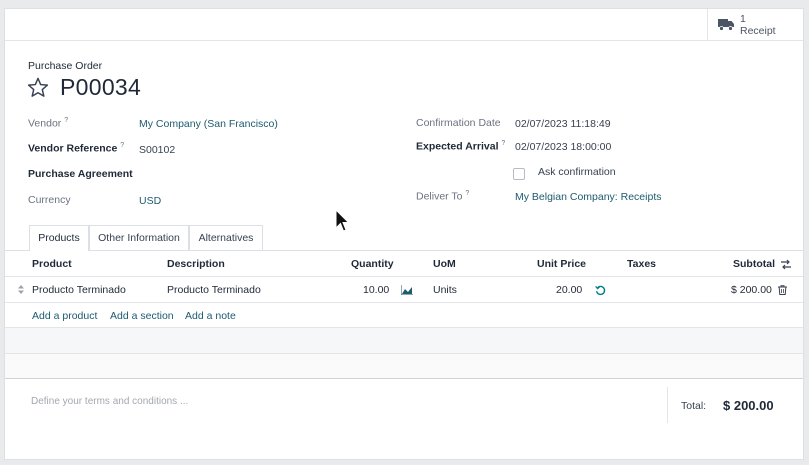 This screenshot has height=465, width=809. I want to click on tabs-baseline, so click(404, 250).